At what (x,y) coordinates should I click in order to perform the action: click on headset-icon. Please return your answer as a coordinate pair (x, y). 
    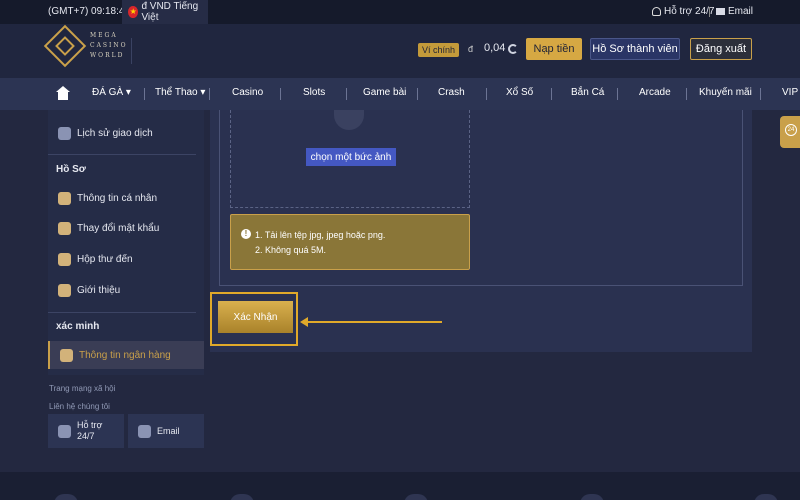
    Looking at the image, I should click on (656, 11).